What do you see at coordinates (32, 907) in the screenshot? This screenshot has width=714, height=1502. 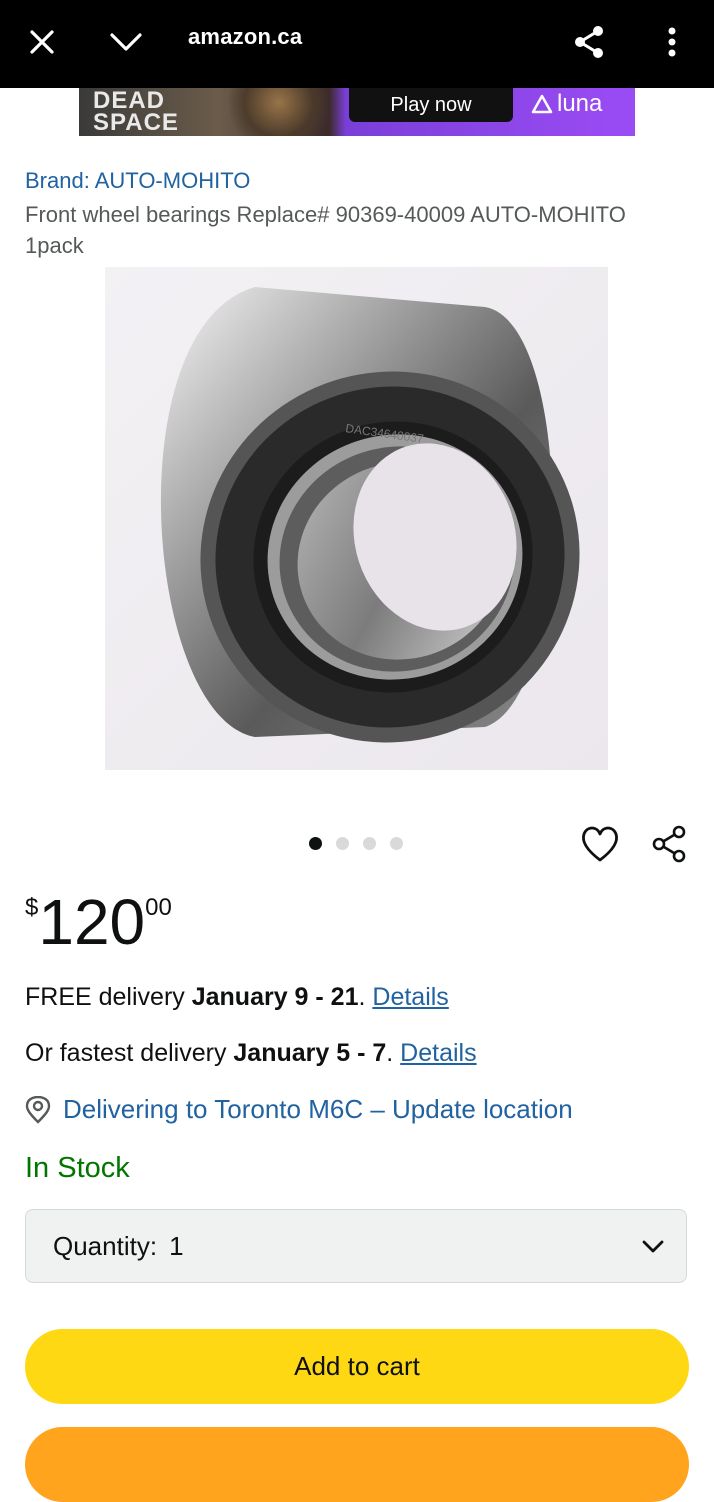 I see `price-currency: $` at bounding box center [32, 907].